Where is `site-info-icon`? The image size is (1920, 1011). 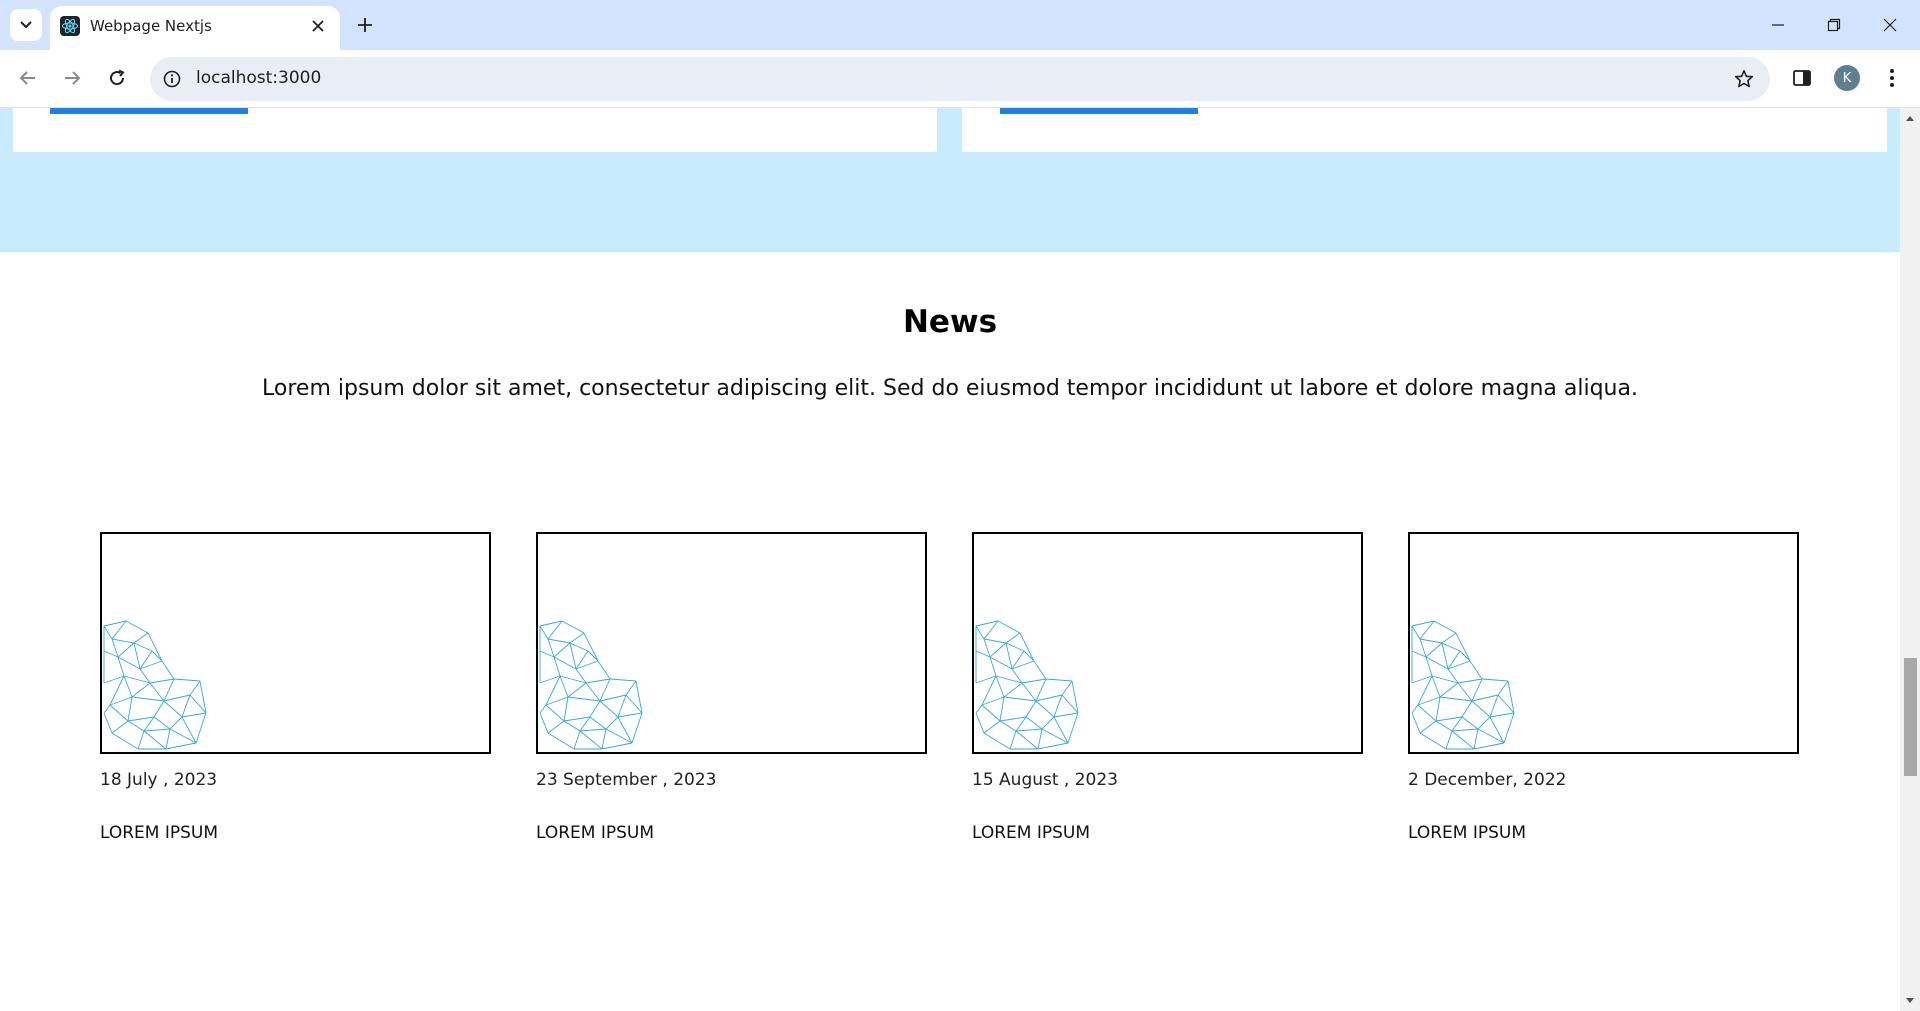 site-info-icon is located at coordinates (172, 79).